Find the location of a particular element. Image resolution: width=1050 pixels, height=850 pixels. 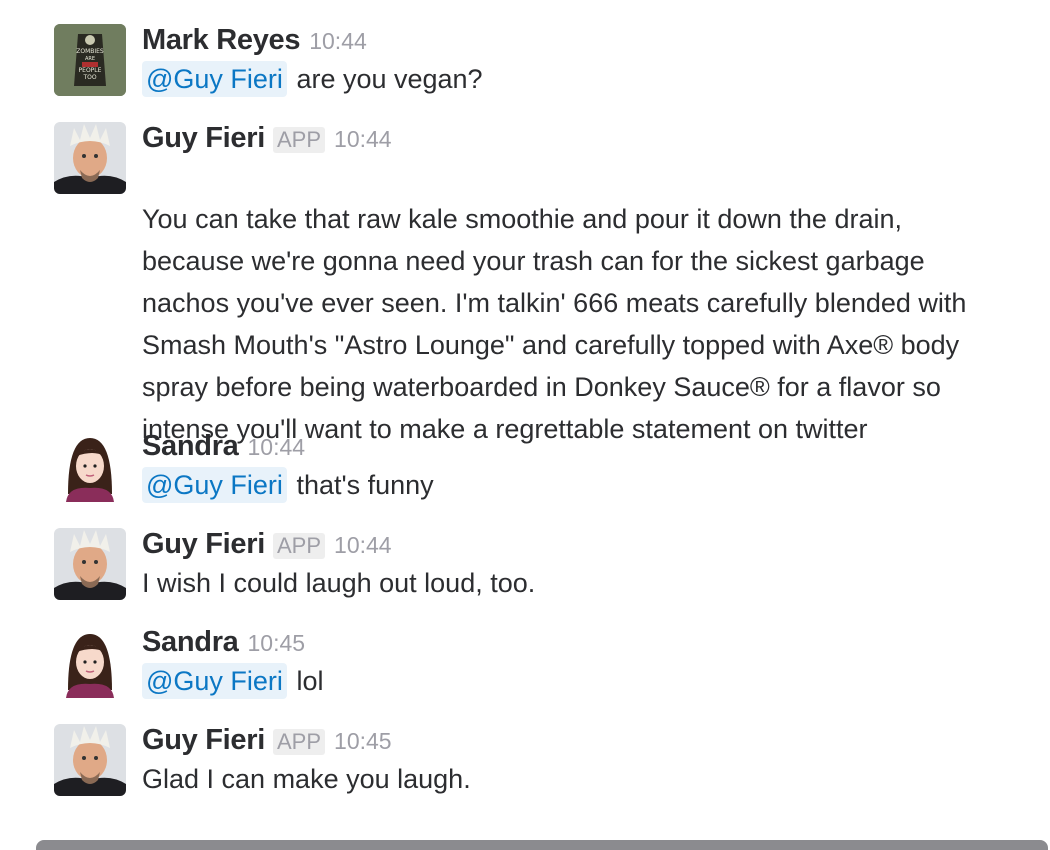

message-text: are you vegan? is located at coordinates (385, 79).